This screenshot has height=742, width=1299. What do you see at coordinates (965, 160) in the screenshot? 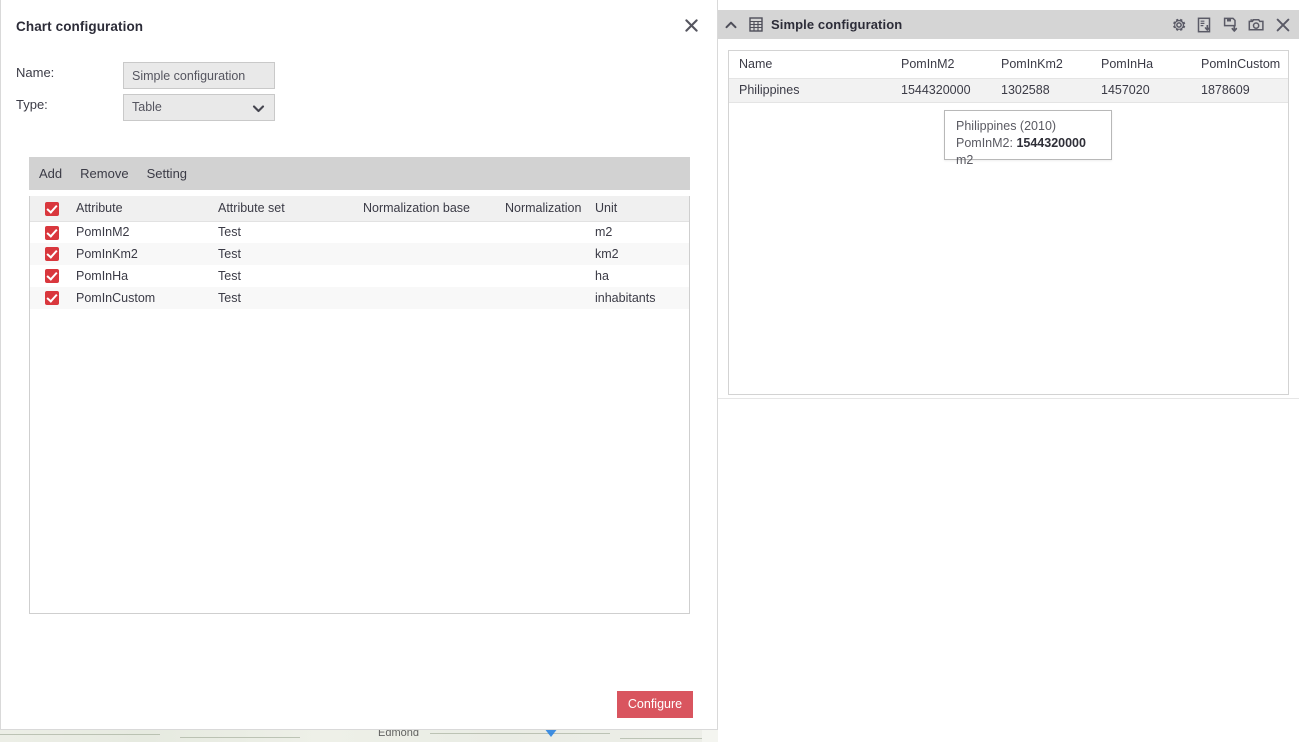
I see `tooltip-metric-unit: m2` at bounding box center [965, 160].